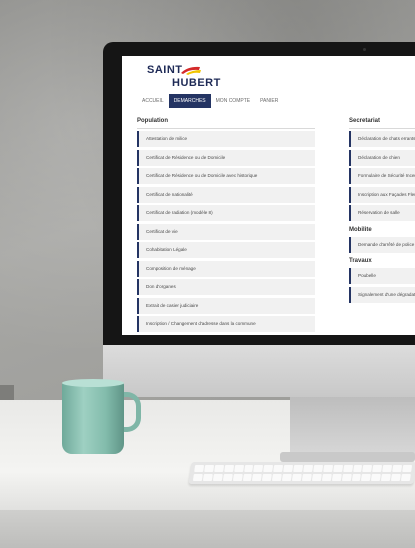 Image resolution: width=415 pixels, height=548 pixels. What do you see at coordinates (347, 457) in the screenshot?
I see `monitor-stand-base` at bounding box center [347, 457].